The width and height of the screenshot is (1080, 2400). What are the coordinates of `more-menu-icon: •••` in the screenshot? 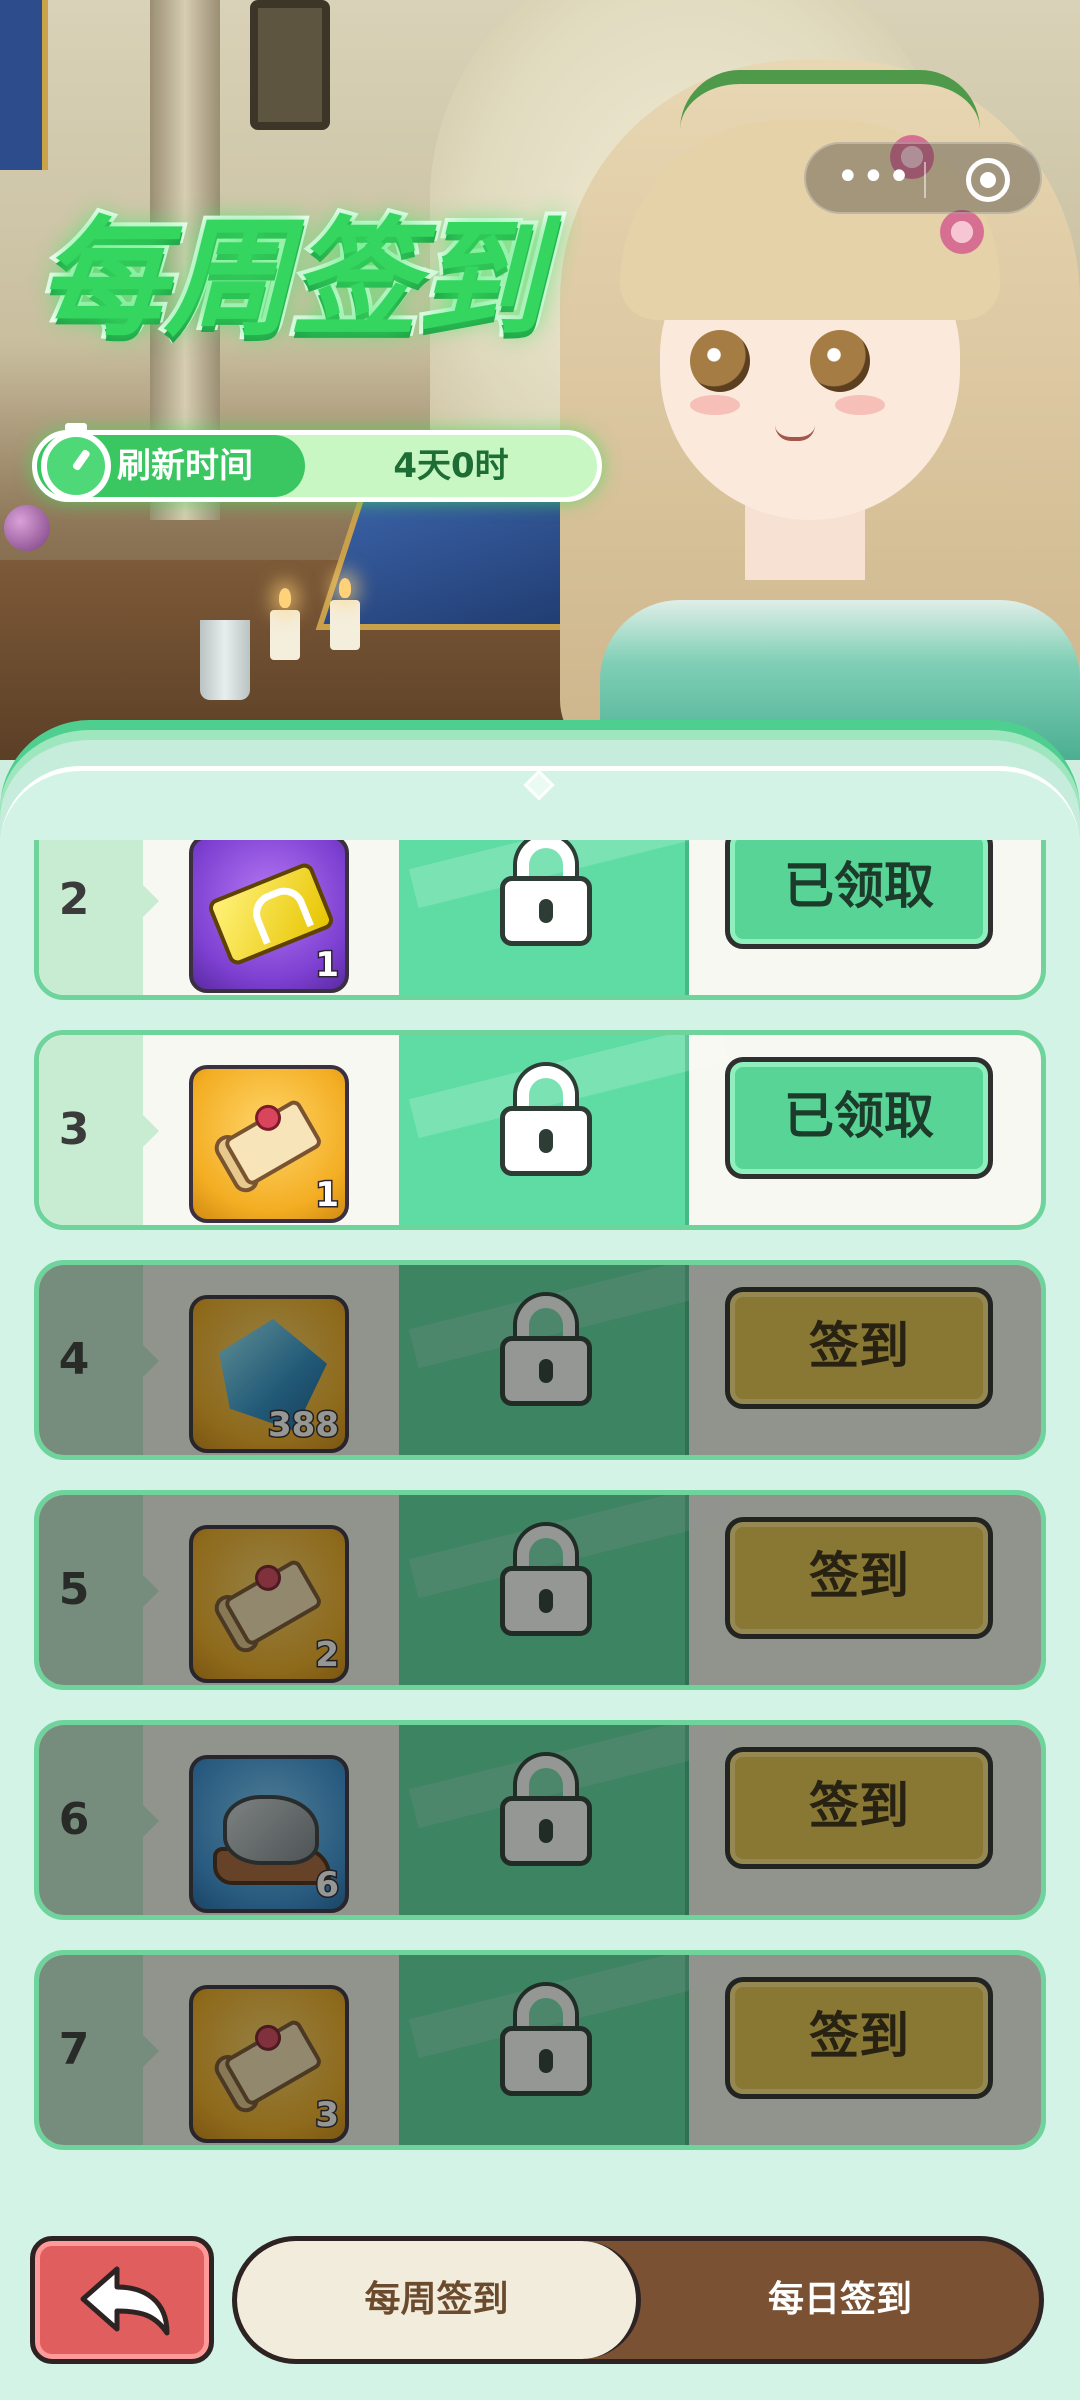 It's located at (874, 177).